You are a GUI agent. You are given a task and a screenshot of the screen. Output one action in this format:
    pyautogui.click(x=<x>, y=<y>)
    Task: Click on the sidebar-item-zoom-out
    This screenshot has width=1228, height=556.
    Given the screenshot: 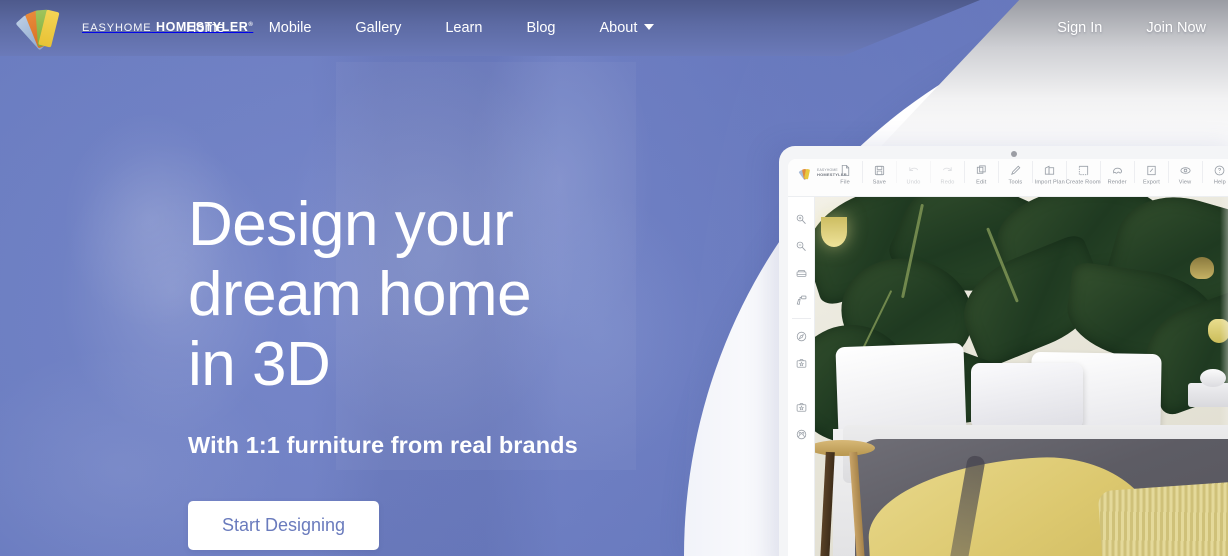 What is the action you would take?
    pyautogui.click(x=801, y=246)
    